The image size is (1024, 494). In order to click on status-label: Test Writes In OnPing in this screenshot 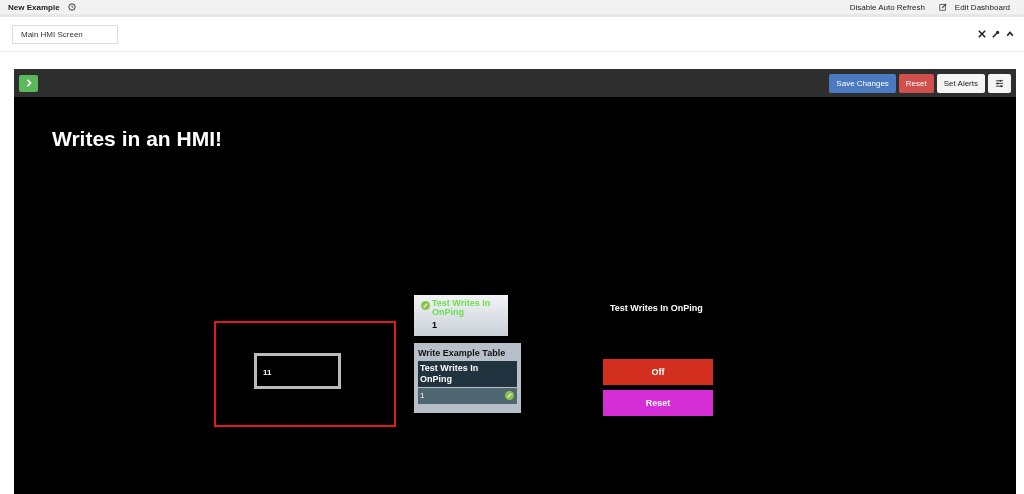, I will do `click(462, 308)`.